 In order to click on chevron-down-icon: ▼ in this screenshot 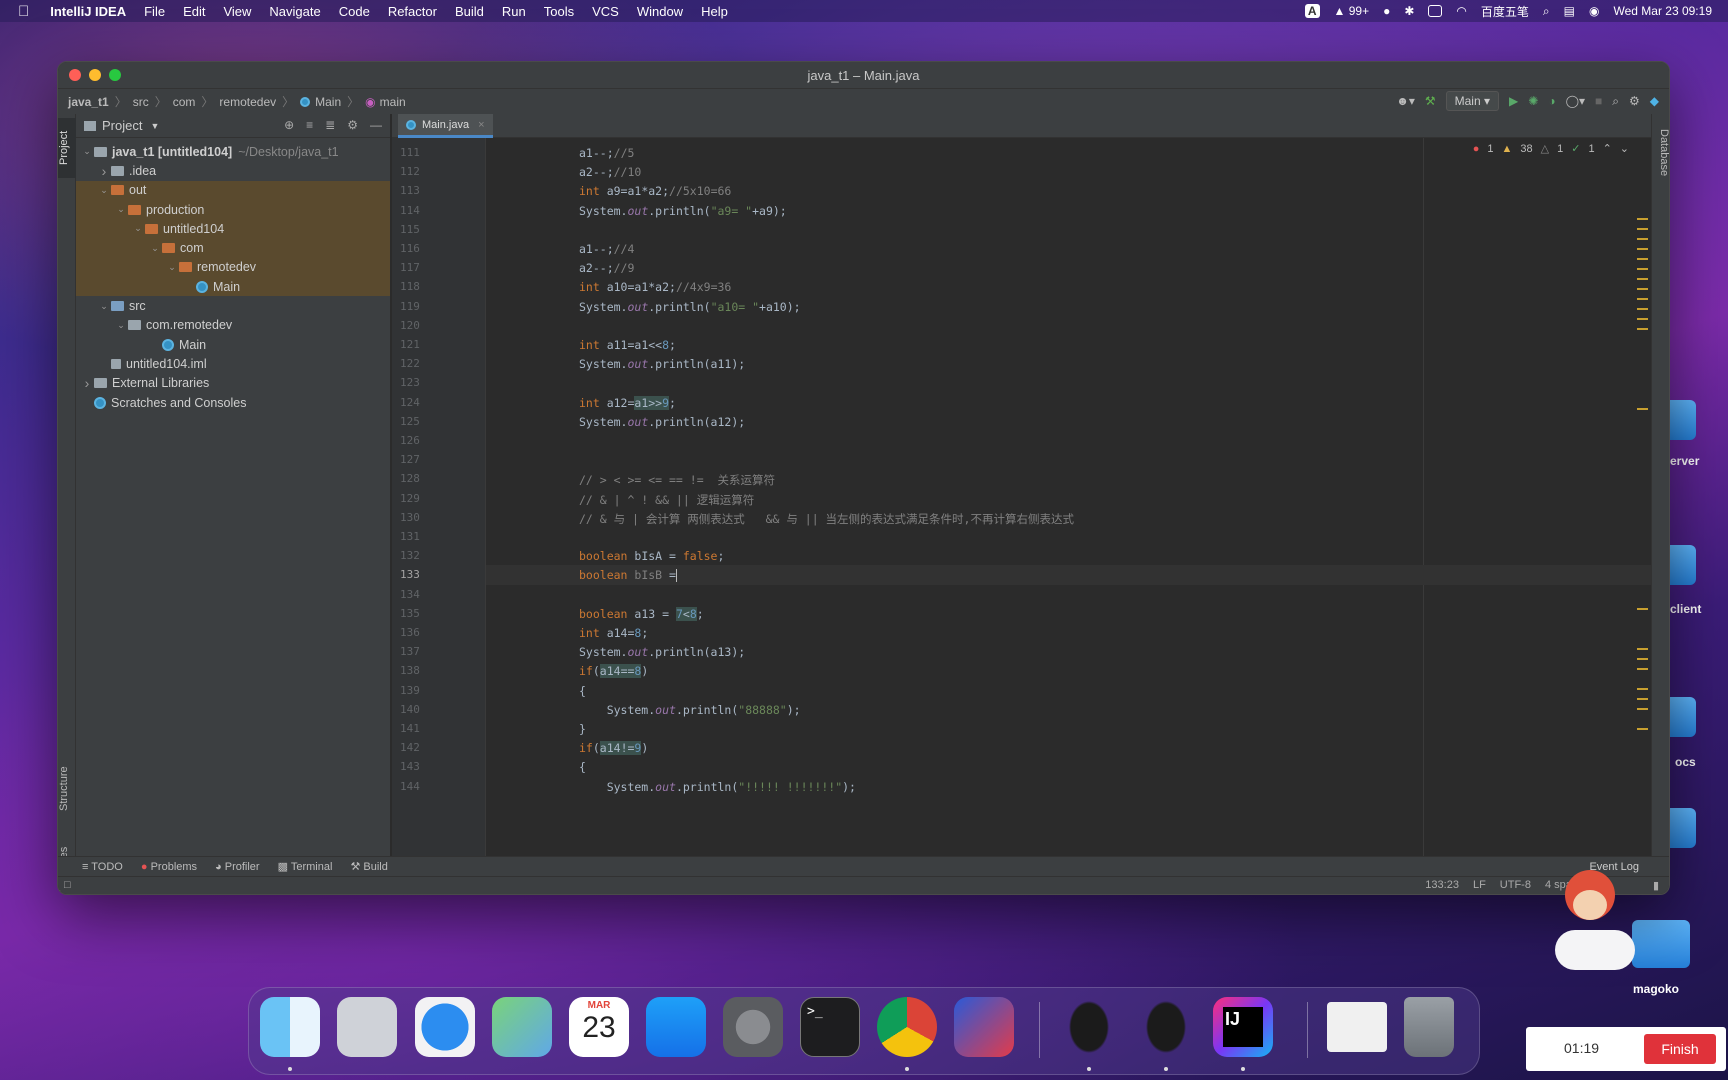, I will do `click(154, 126)`.